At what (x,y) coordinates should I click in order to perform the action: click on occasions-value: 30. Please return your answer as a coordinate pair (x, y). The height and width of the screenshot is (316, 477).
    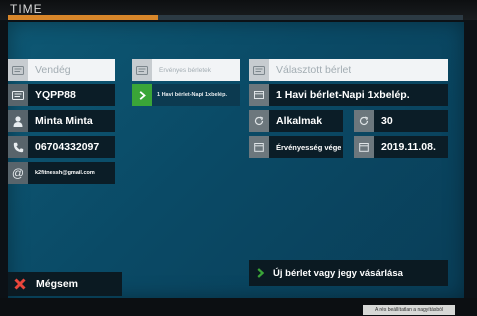
    Looking at the image, I should click on (387, 121).